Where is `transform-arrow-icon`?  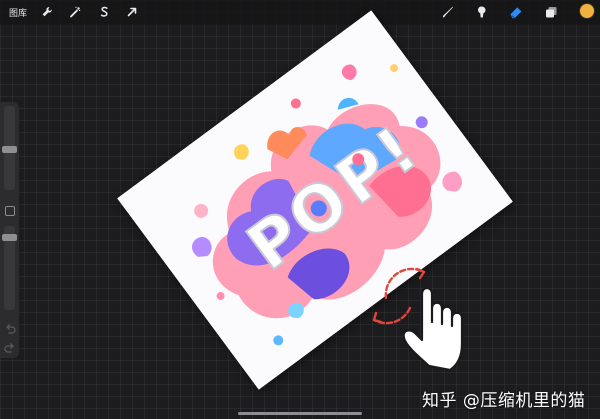
transform-arrow-icon is located at coordinates (132, 12).